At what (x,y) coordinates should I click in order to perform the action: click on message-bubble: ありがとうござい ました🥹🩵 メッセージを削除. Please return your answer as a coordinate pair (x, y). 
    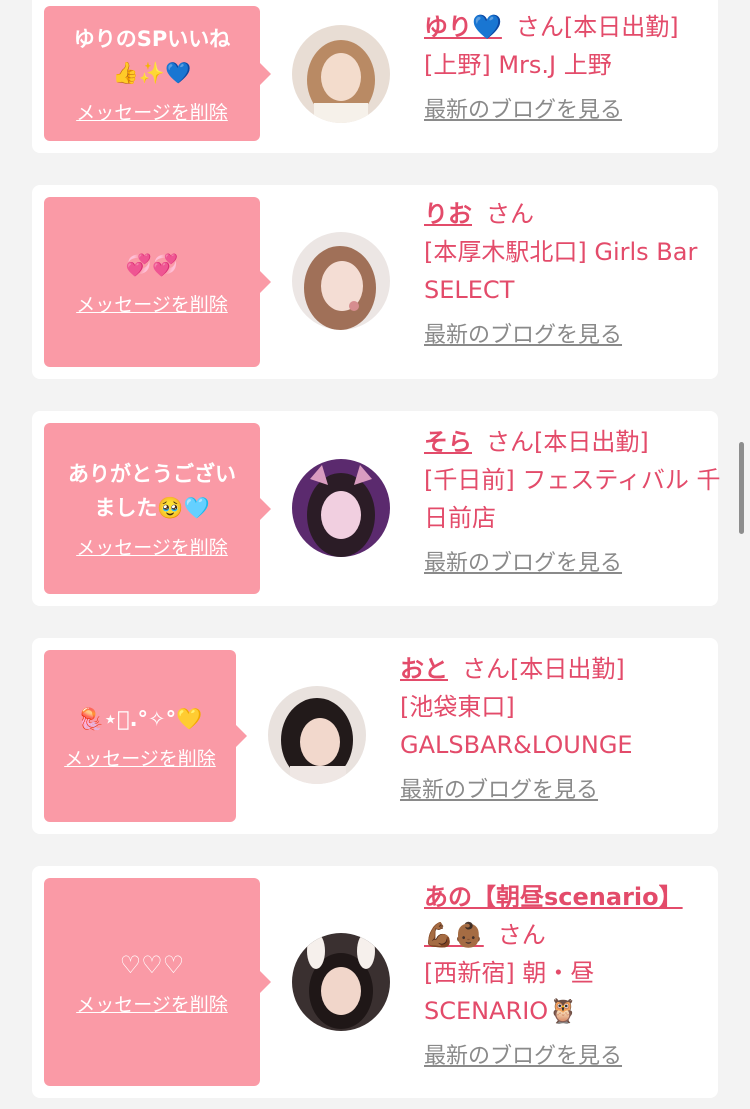
    Looking at the image, I should click on (157, 508).